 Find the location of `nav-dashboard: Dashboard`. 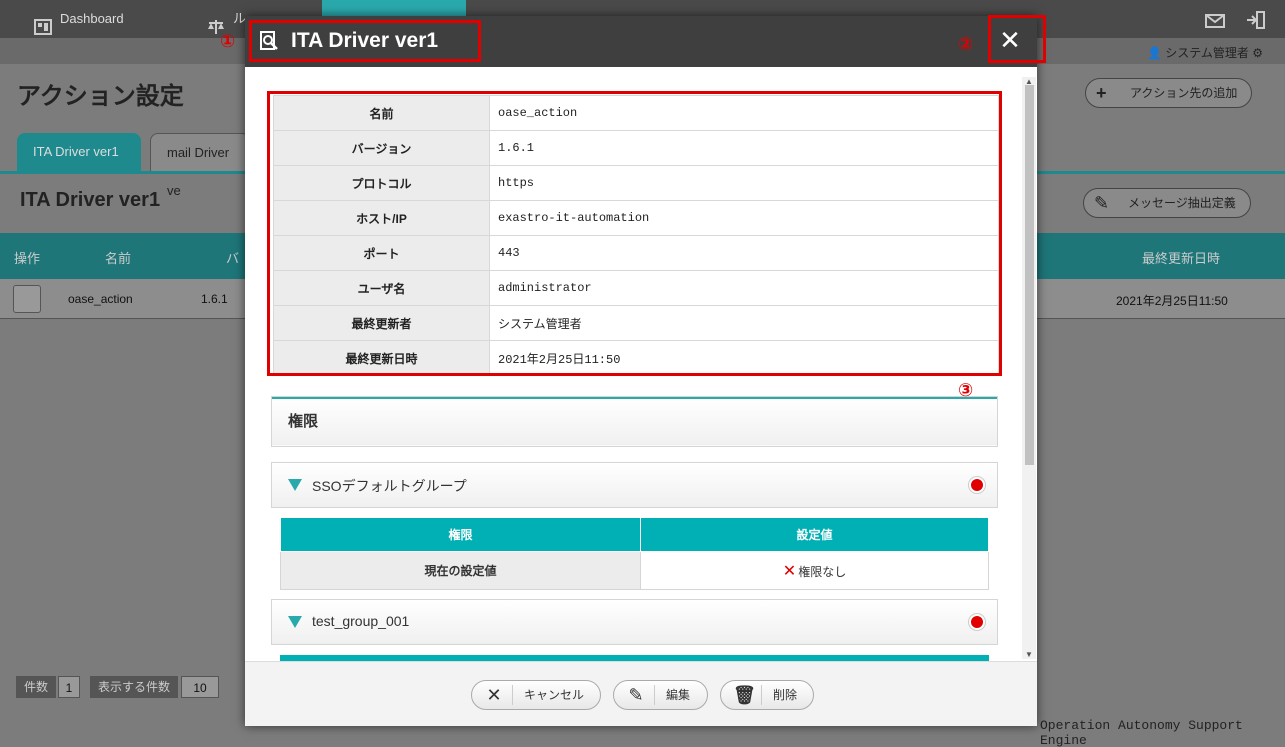

nav-dashboard: Dashboard is located at coordinates (79, 19).